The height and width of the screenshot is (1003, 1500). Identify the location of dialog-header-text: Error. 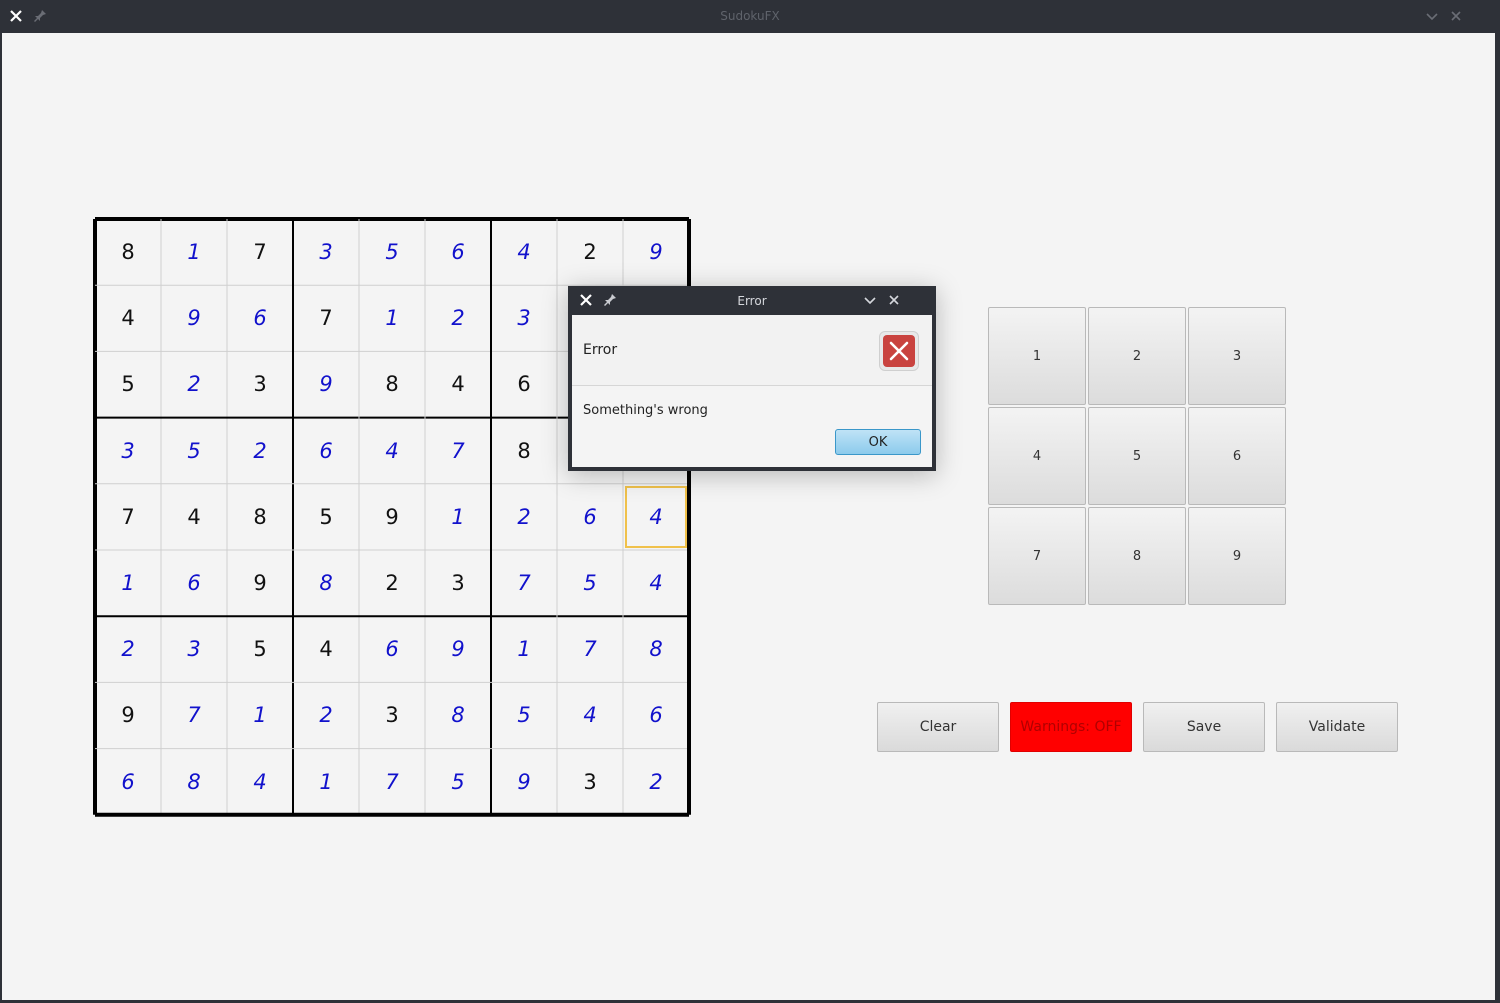
(600, 350).